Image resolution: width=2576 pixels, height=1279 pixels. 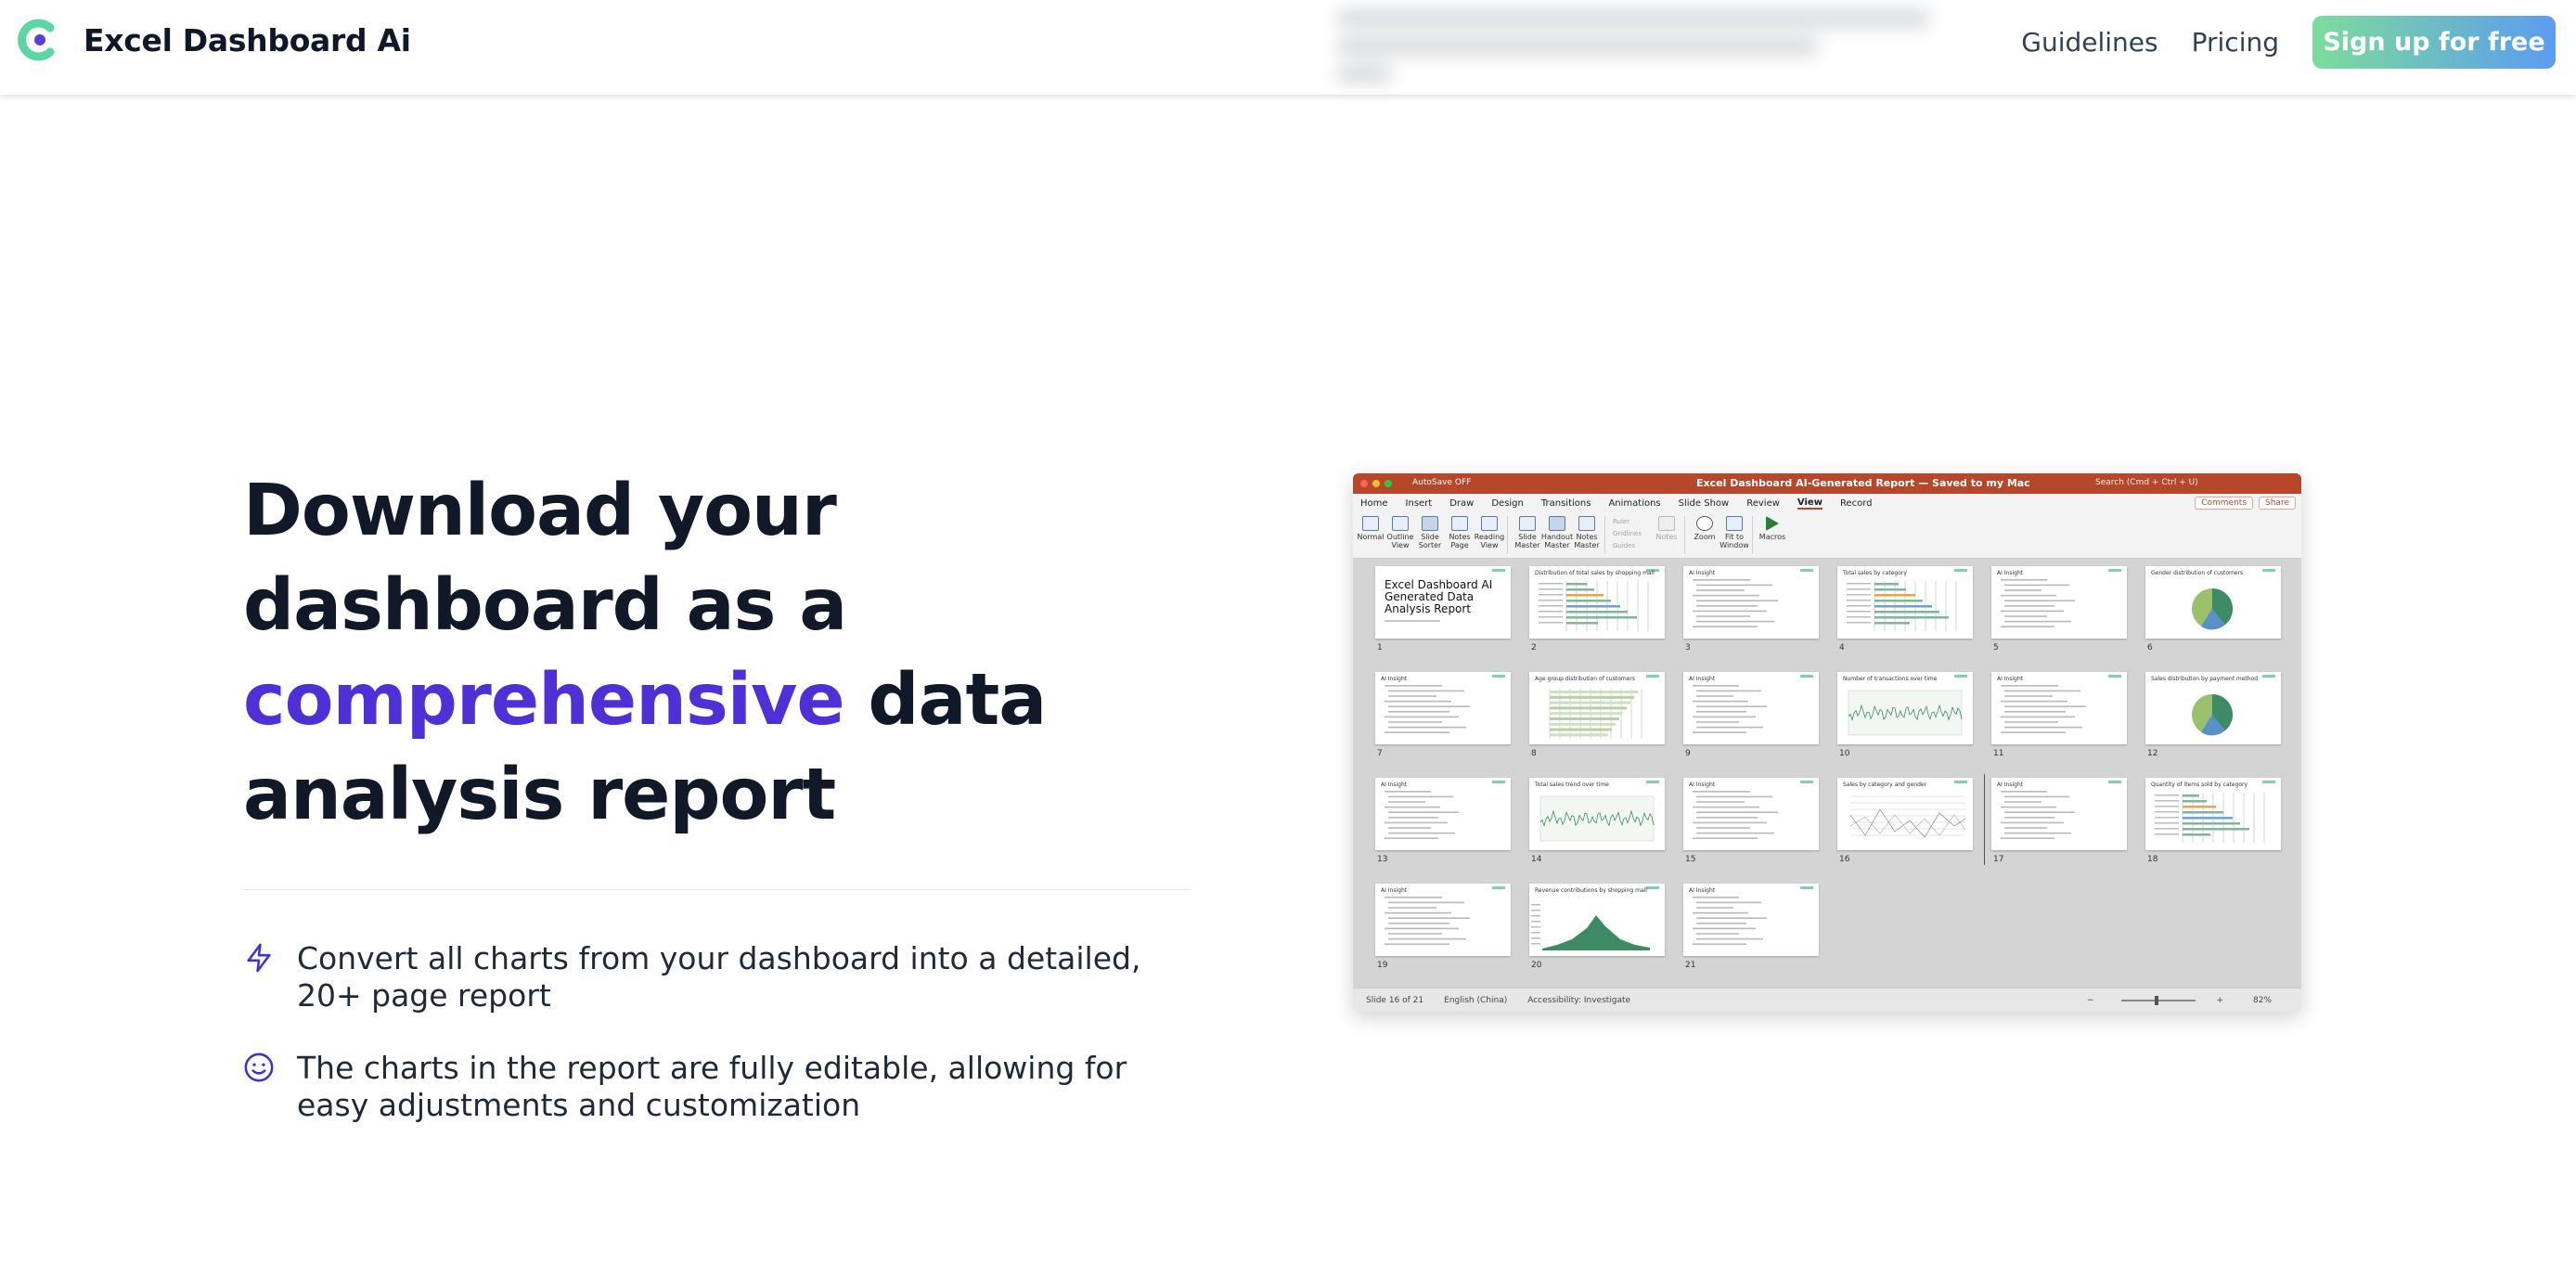 I want to click on slide-number: 3, so click(x=1688, y=647).